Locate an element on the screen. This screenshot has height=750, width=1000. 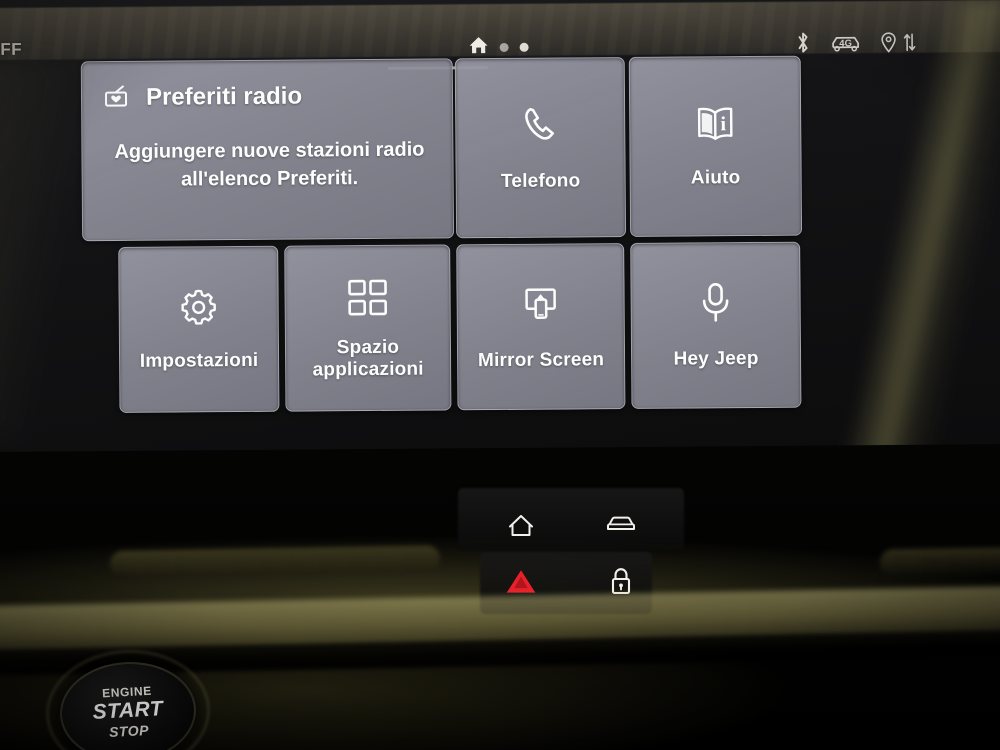
radio-favorites-icon is located at coordinates (119, 98).